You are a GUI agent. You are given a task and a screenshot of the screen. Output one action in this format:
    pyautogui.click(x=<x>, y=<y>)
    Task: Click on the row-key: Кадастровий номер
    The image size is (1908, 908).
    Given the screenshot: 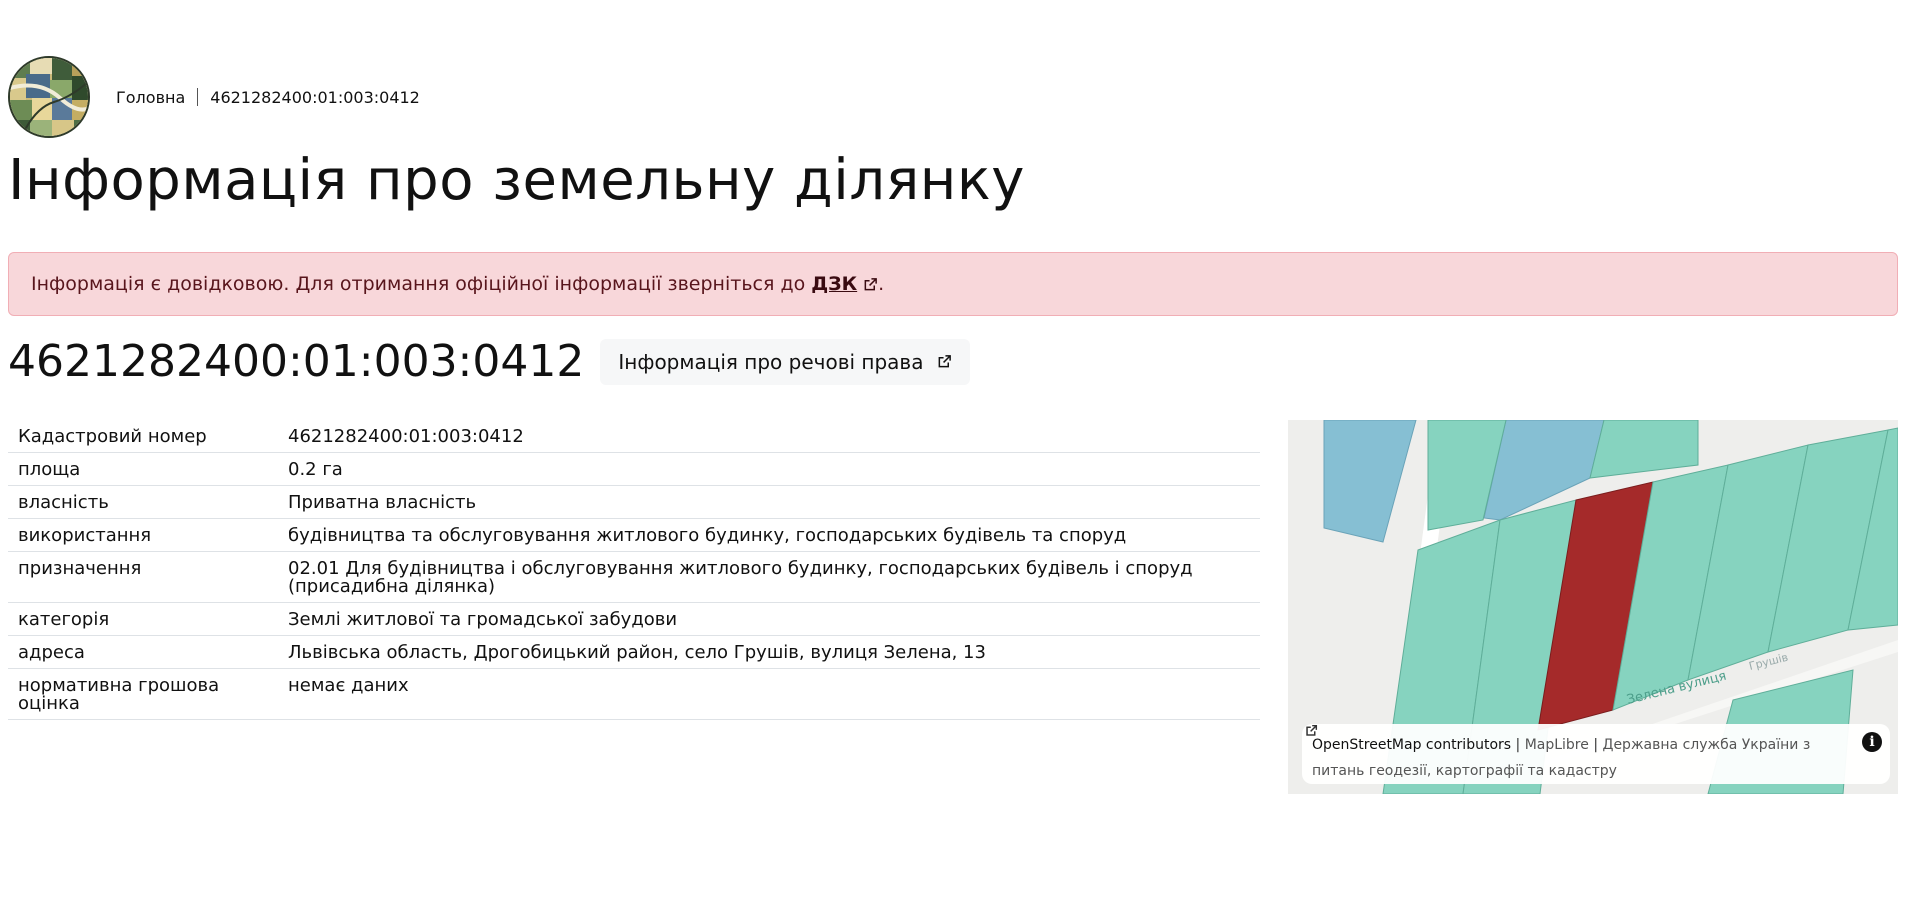 What is the action you would take?
    pyautogui.click(x=143, y=436)
    